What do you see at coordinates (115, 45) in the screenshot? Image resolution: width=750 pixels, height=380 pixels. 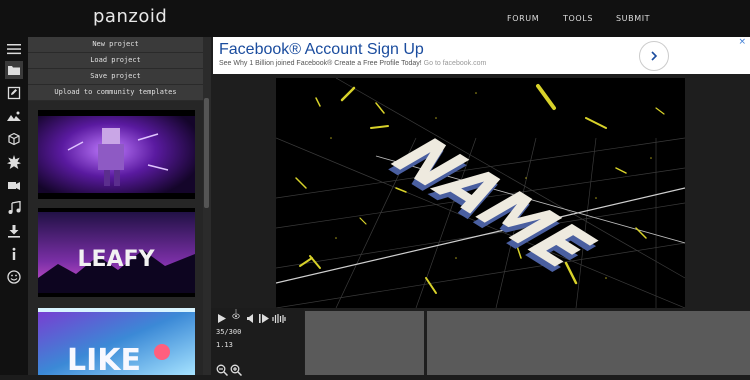 I see `new-project-button: New project` at bounding box center [115, 45].